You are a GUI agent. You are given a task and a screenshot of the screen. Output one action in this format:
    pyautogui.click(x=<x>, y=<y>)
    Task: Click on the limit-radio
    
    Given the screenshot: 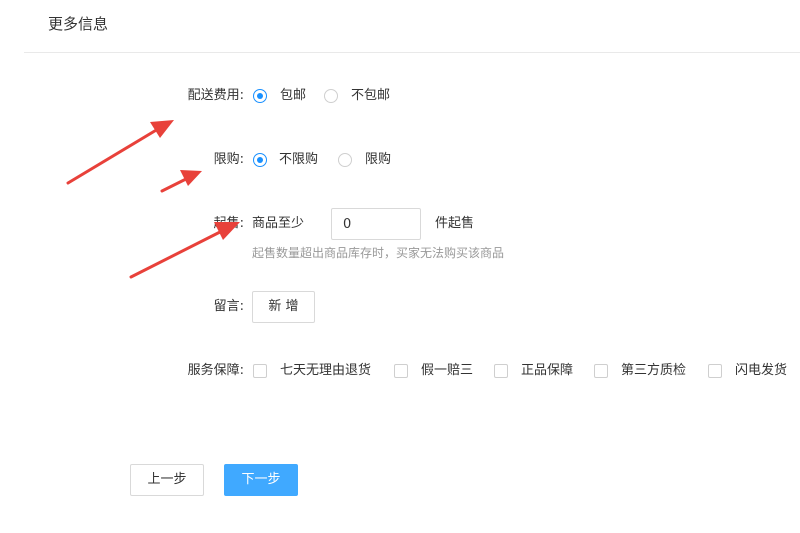 What is the action you would take?
    pyautogui.click(x=345, y=160)
    